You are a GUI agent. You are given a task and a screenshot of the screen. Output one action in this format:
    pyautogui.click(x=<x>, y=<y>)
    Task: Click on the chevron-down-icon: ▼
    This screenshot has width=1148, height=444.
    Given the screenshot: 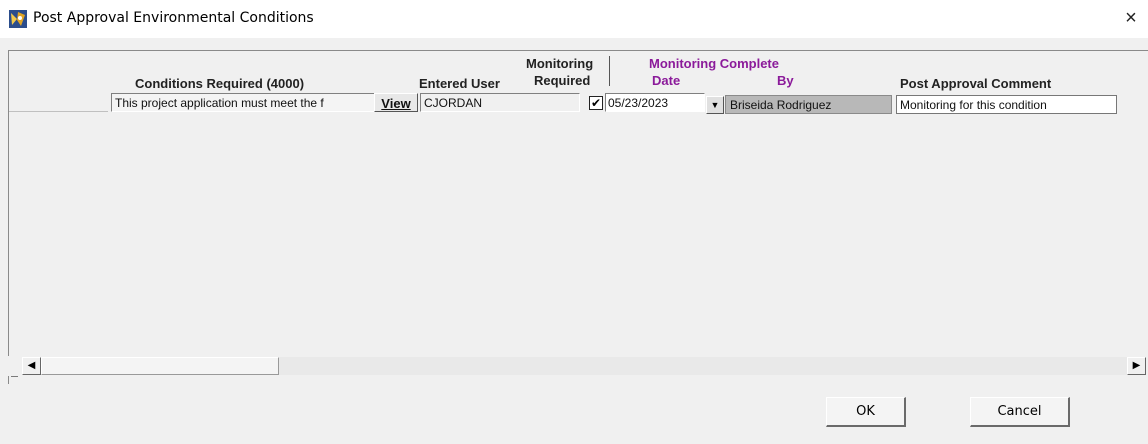 What is the action you would take?
    pyautogui.click(x=715, y=105)
    